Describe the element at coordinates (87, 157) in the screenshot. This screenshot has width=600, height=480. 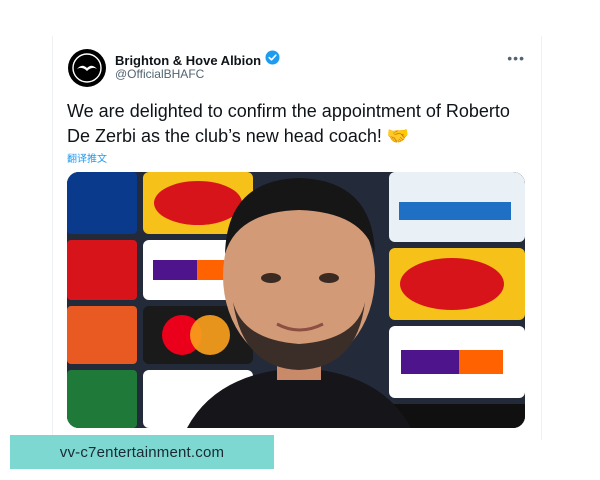
I see `translate-link: 翻译推文` at that location.